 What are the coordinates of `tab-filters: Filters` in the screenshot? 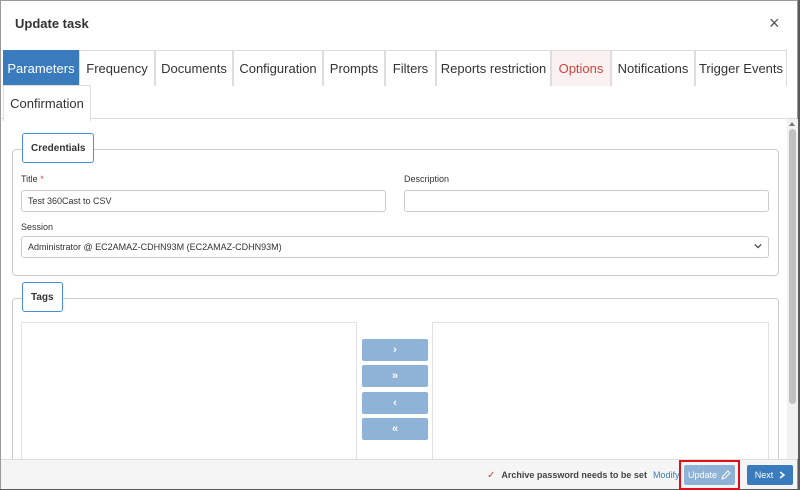 It's located at (410, 68).